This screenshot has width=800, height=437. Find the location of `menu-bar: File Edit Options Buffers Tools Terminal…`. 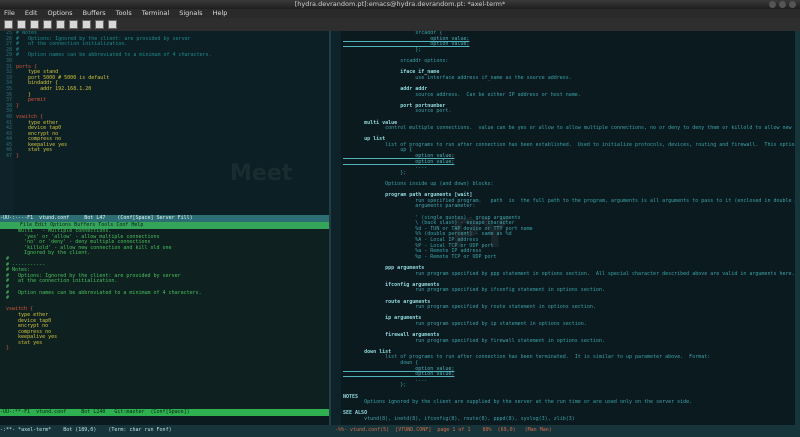

menu-bar: File Edit Options Buffers Tools Terminal… is located at coordinates (400, 13).